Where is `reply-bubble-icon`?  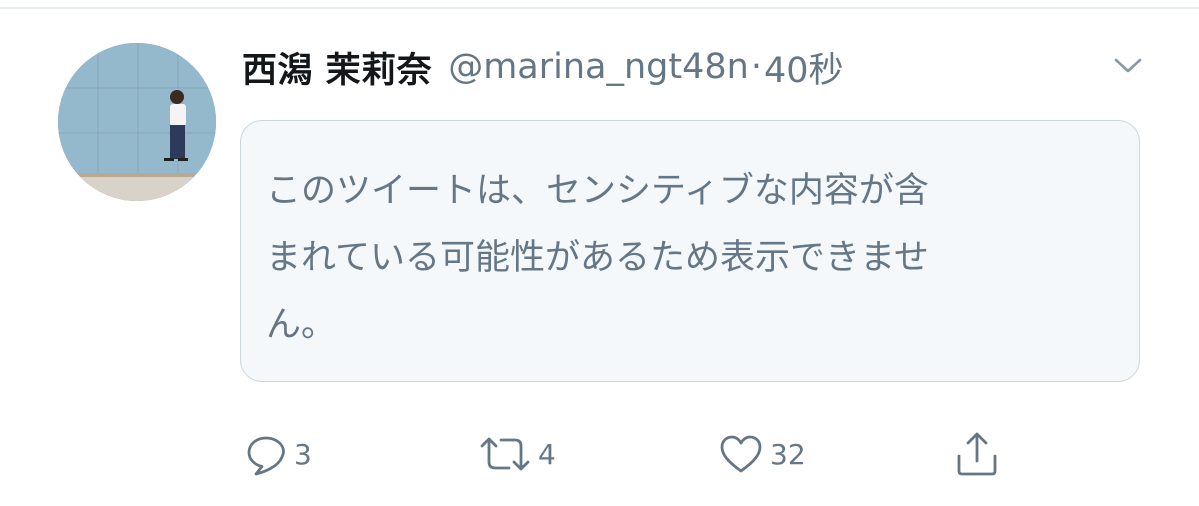 reply-bubble-icon is located at coordinates (266, 456).